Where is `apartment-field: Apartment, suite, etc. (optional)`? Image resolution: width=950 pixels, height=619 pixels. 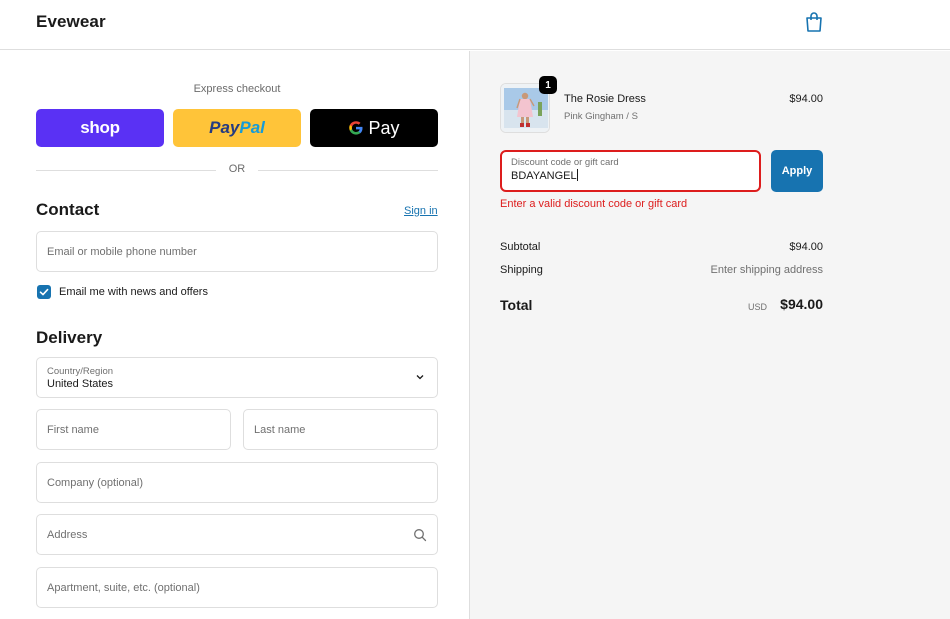 apartment-field: Apartment, suite, etc. (optional) is located at coordinates (237, 587).